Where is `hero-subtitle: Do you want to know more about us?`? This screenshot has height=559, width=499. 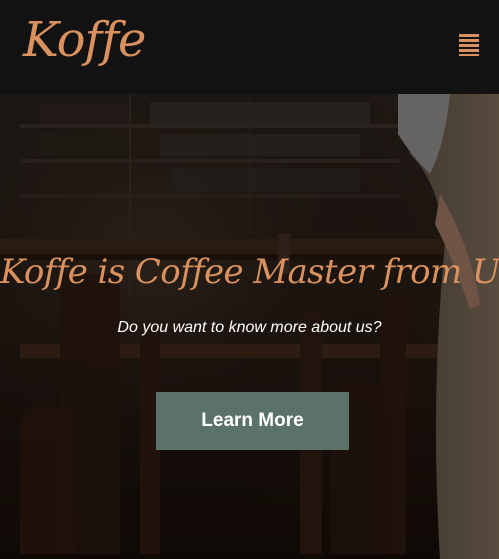 hero-subtitle: Do you want to know more about us? is located at coordinates (249, 327).